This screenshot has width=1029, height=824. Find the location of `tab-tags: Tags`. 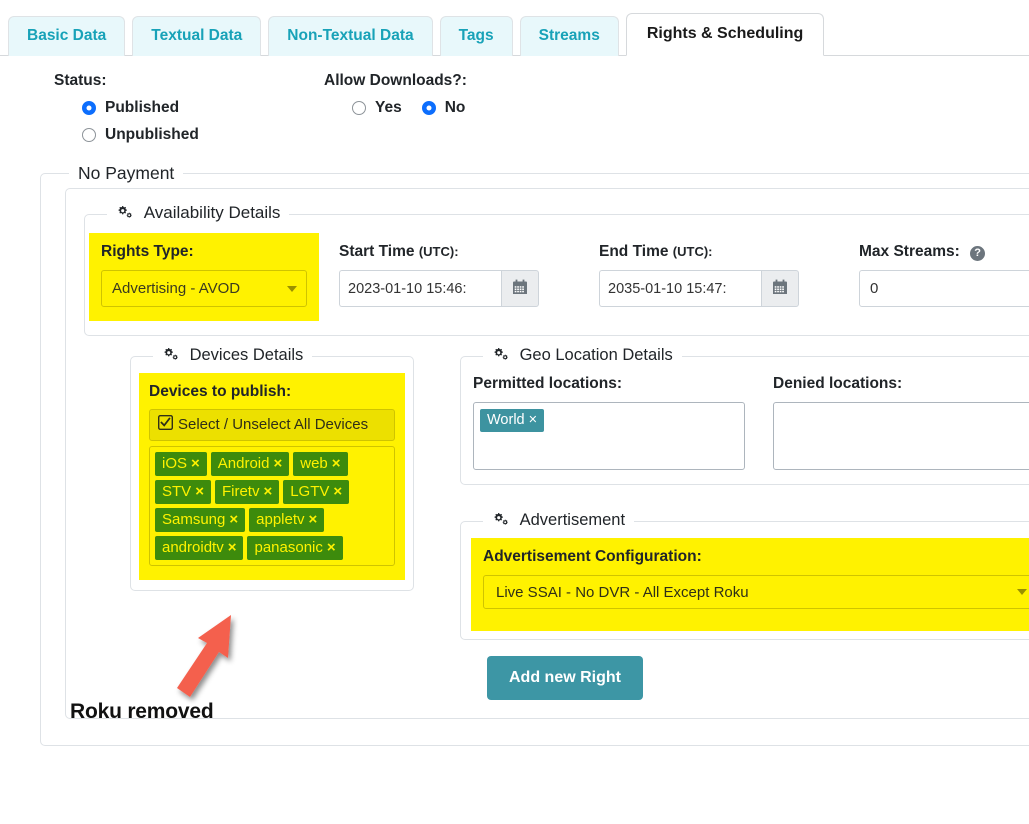

tab-tags: Tags is located at coordinates (476, 36).